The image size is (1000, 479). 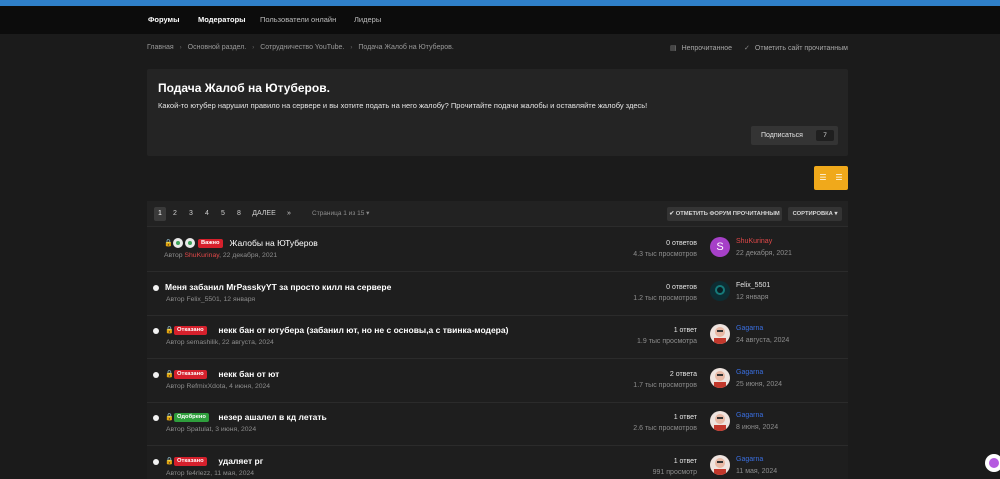 What do you see at coordinates (667, 341) in the screenshot?
I see `views-count: 1.9 тыс просмотра` at bounding box center [667, 341].